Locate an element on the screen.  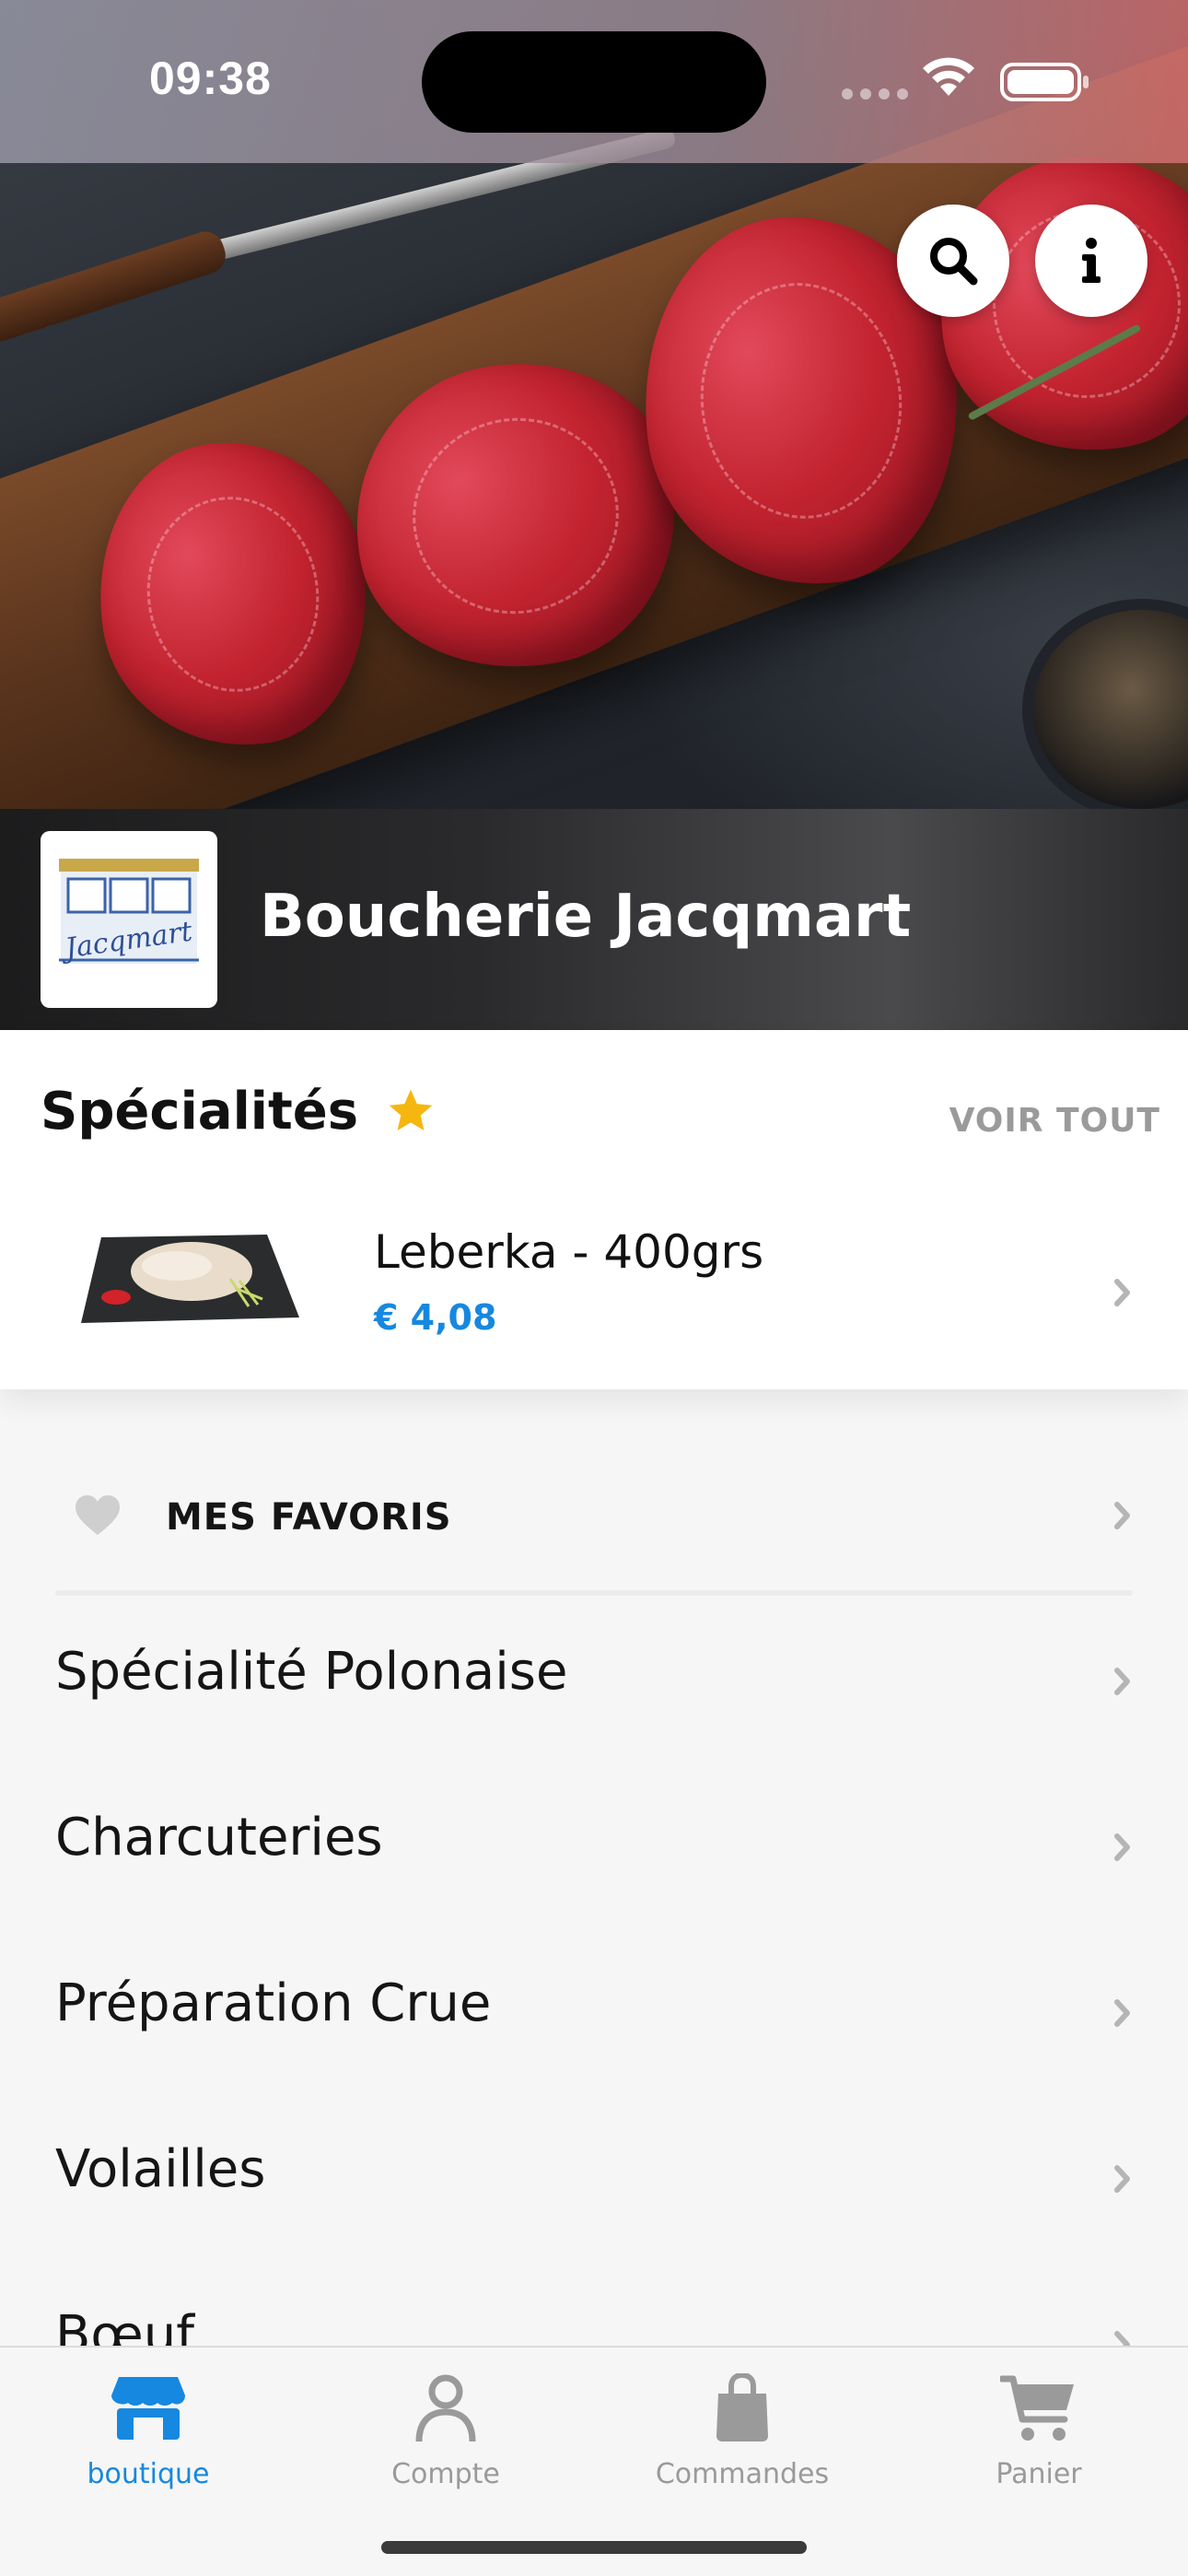
search-button is located at coordinates (953, 261).